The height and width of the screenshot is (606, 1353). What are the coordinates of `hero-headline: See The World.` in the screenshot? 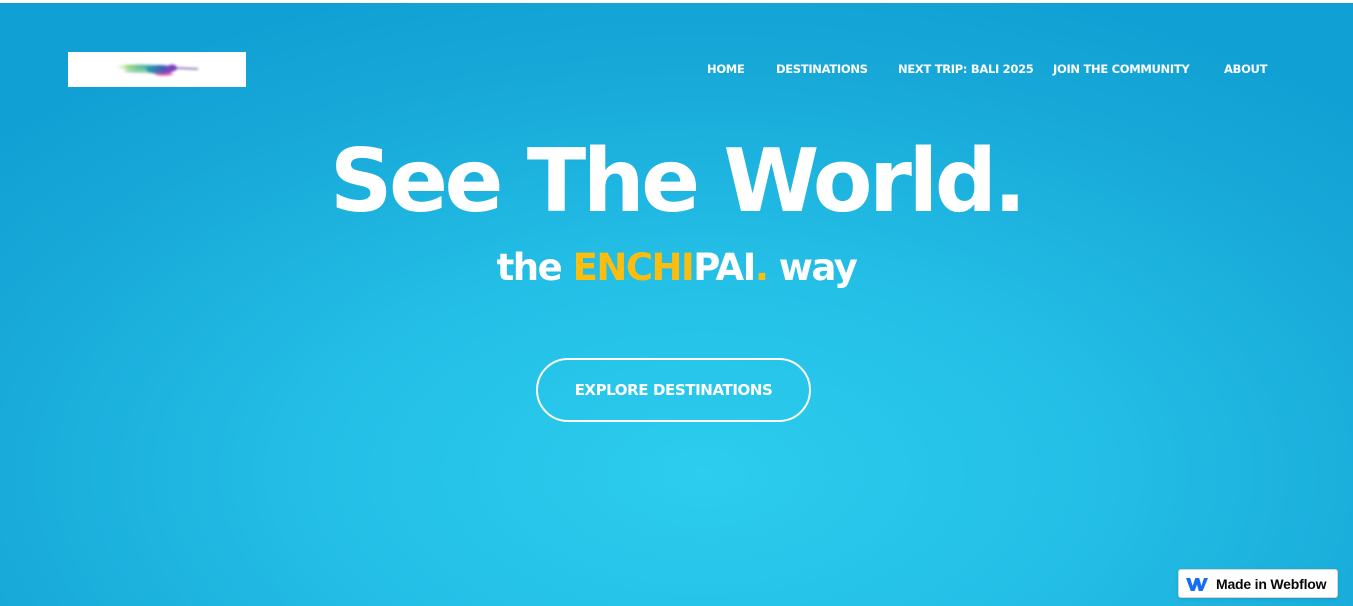 It's located at (678, 181).